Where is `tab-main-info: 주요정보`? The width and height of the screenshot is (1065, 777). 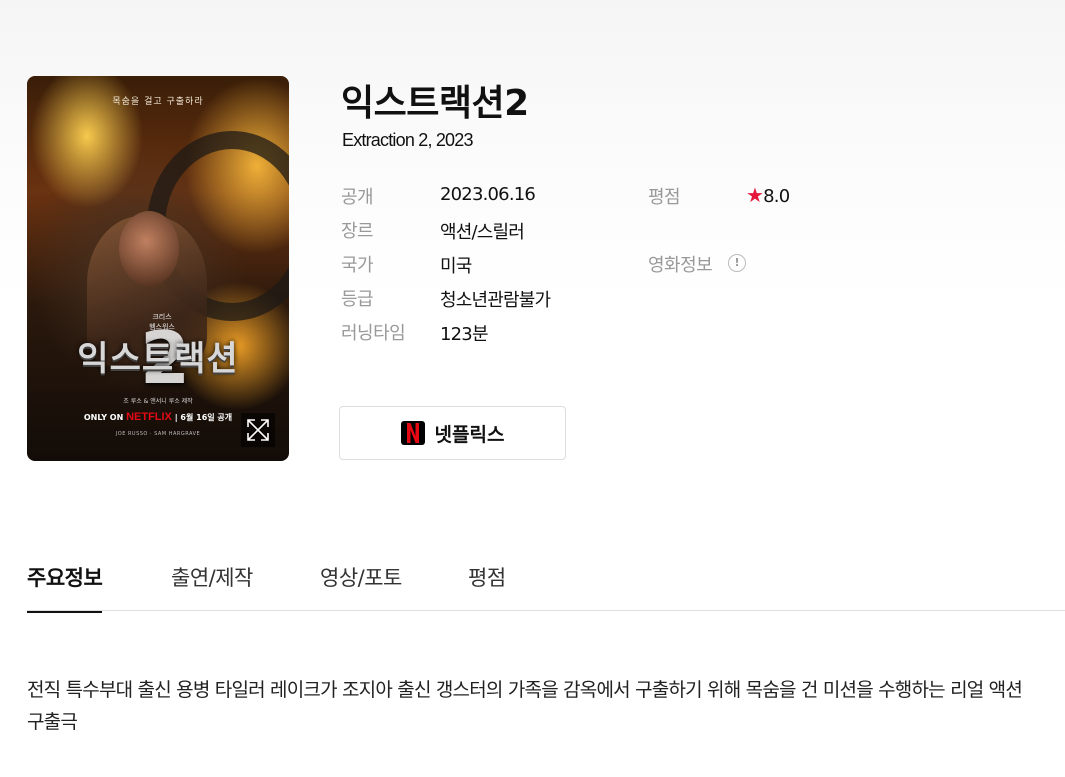 tab-main-info: 주요정보 is located at coordinates (65, 587).